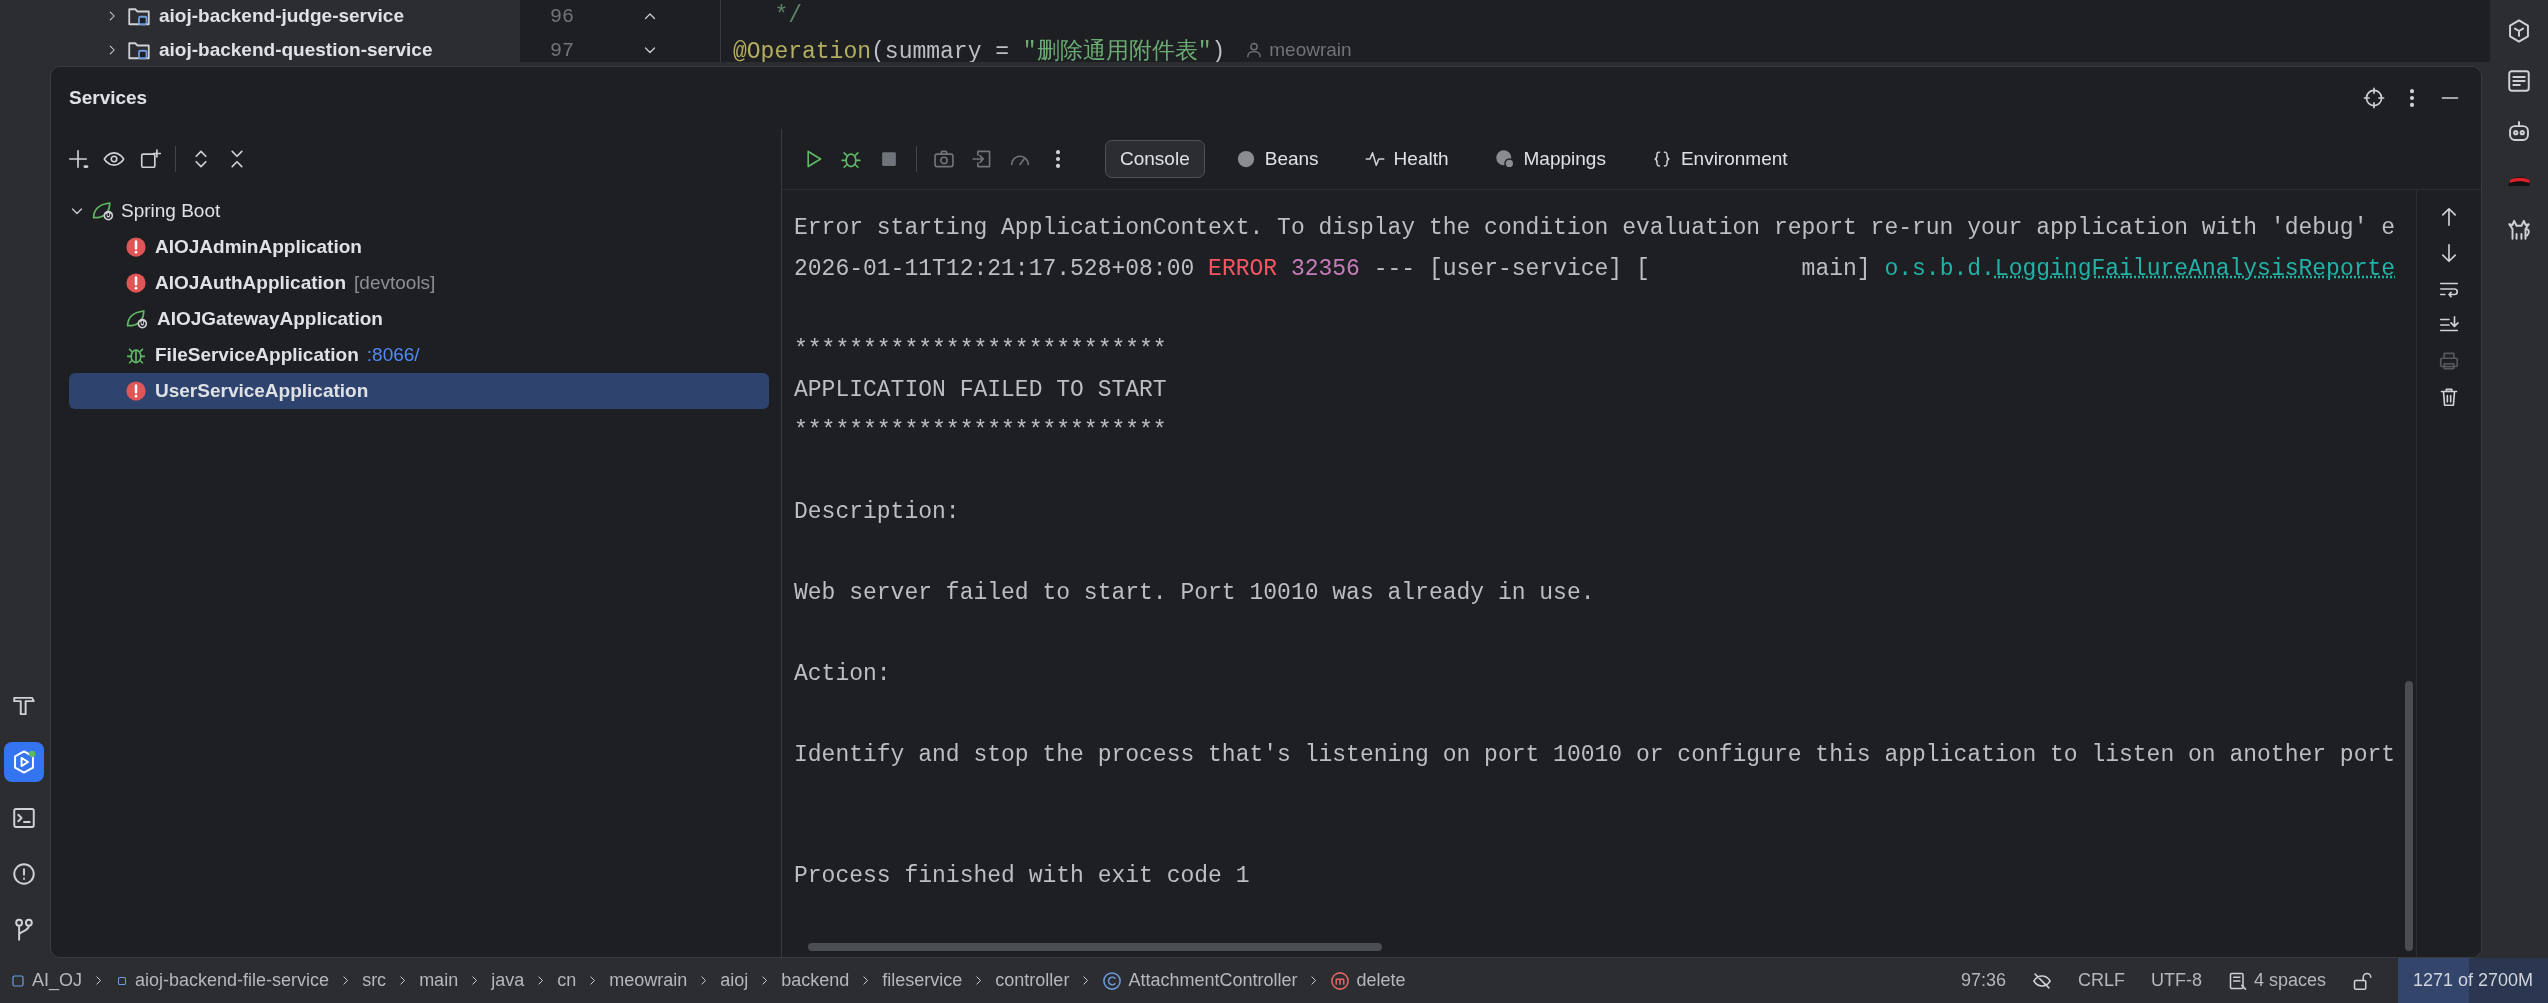  I want to click on spring-boot-icon, so click(103, 211).